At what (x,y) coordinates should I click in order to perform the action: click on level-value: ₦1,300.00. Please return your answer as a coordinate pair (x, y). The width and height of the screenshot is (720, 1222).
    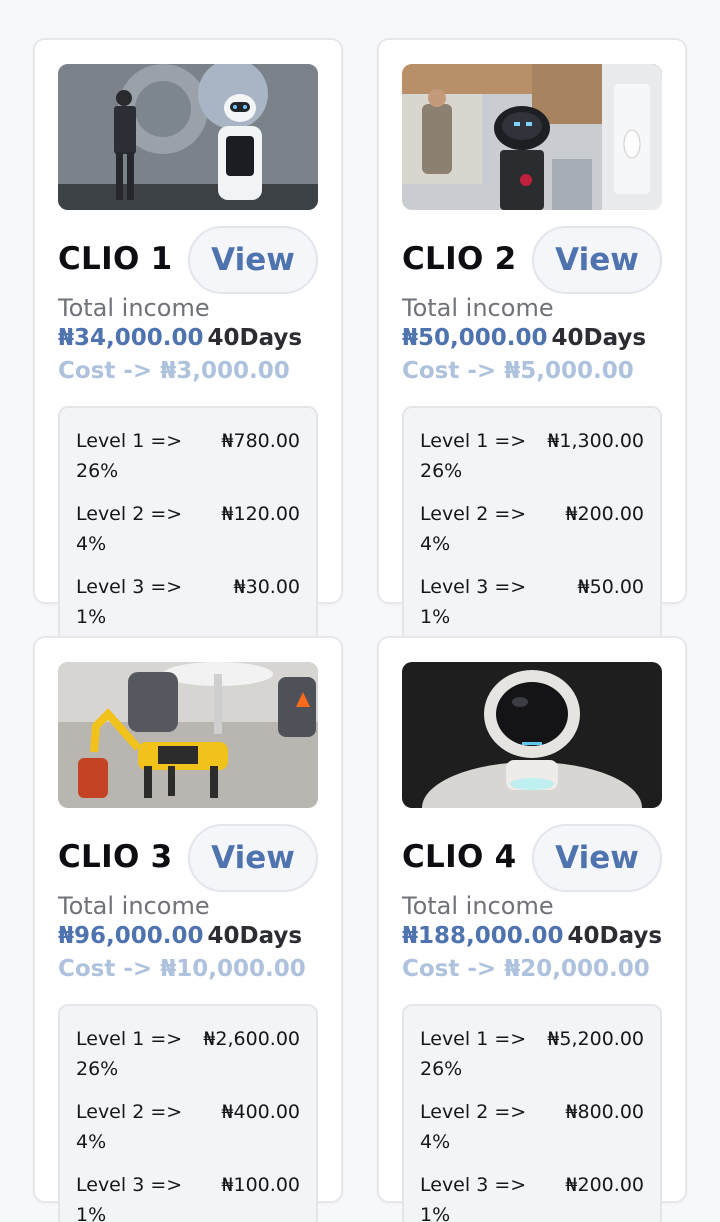
    Looking at the image, I should click on (595, 441).